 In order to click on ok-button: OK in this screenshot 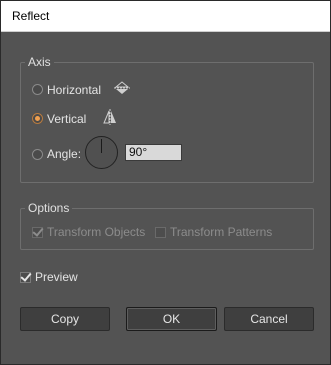, I will do `click(171, 319)`.